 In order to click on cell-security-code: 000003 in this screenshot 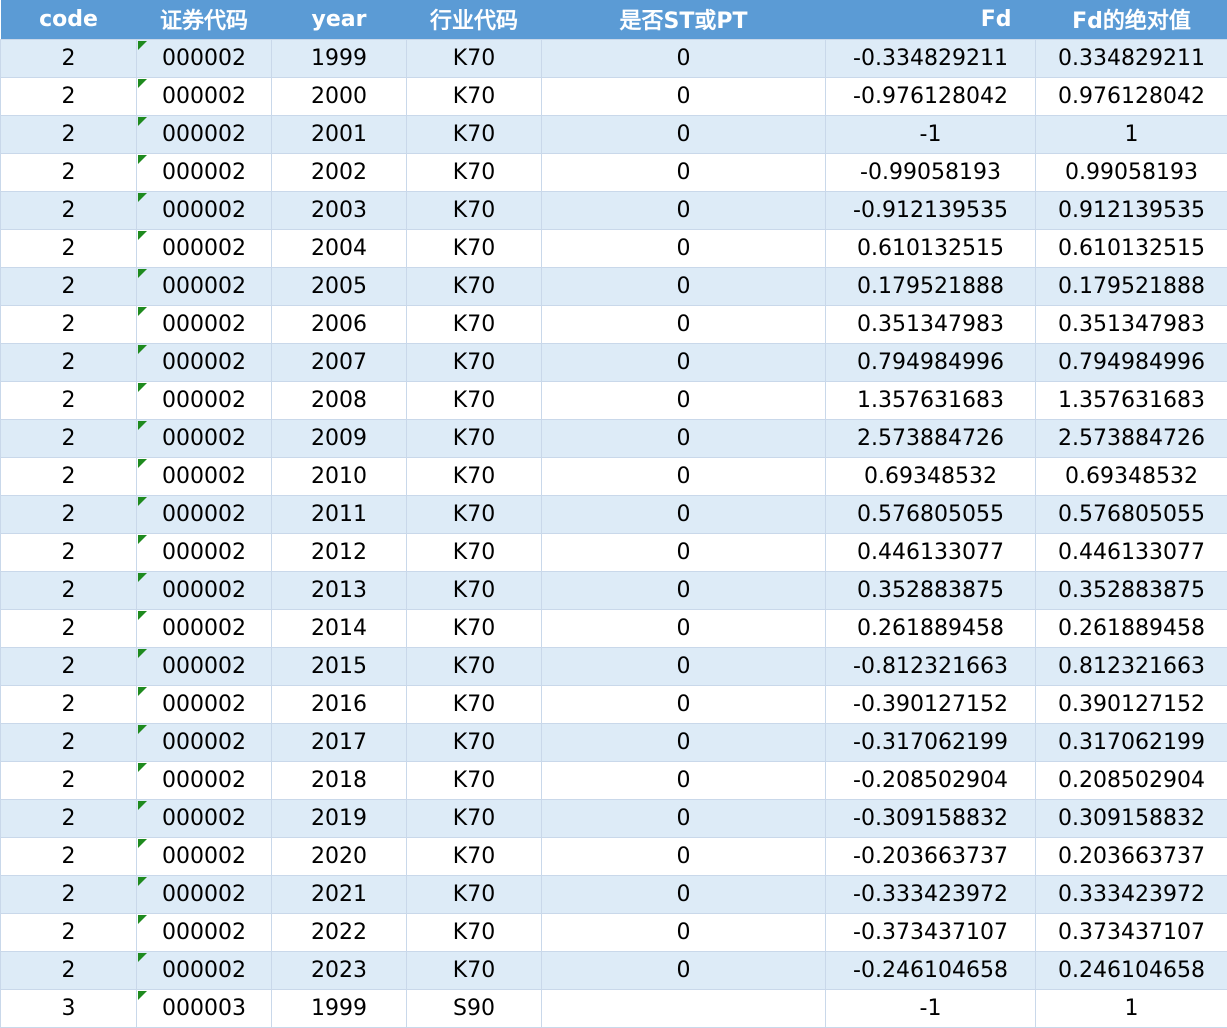, I will do `click(204, 1008)`.